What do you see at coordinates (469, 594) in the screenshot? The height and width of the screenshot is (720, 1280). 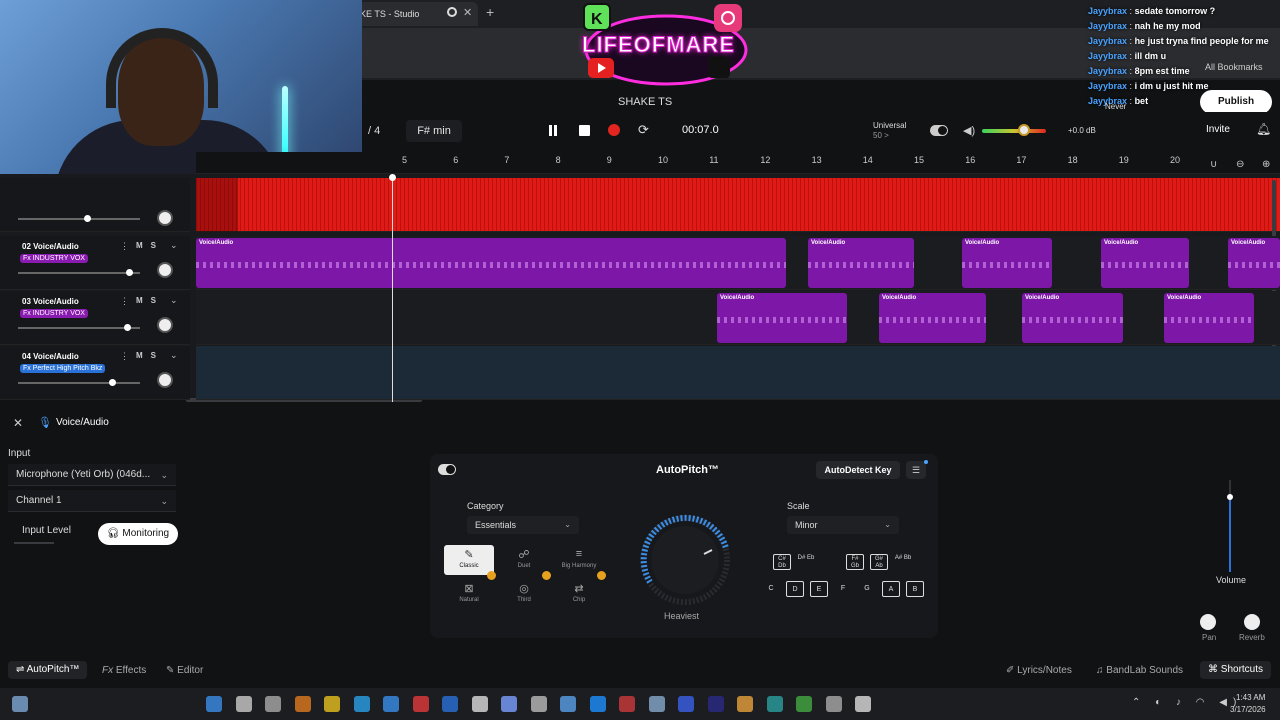 I see `preset-natural: ⊠ Natural` at bounding box center [469, 594].